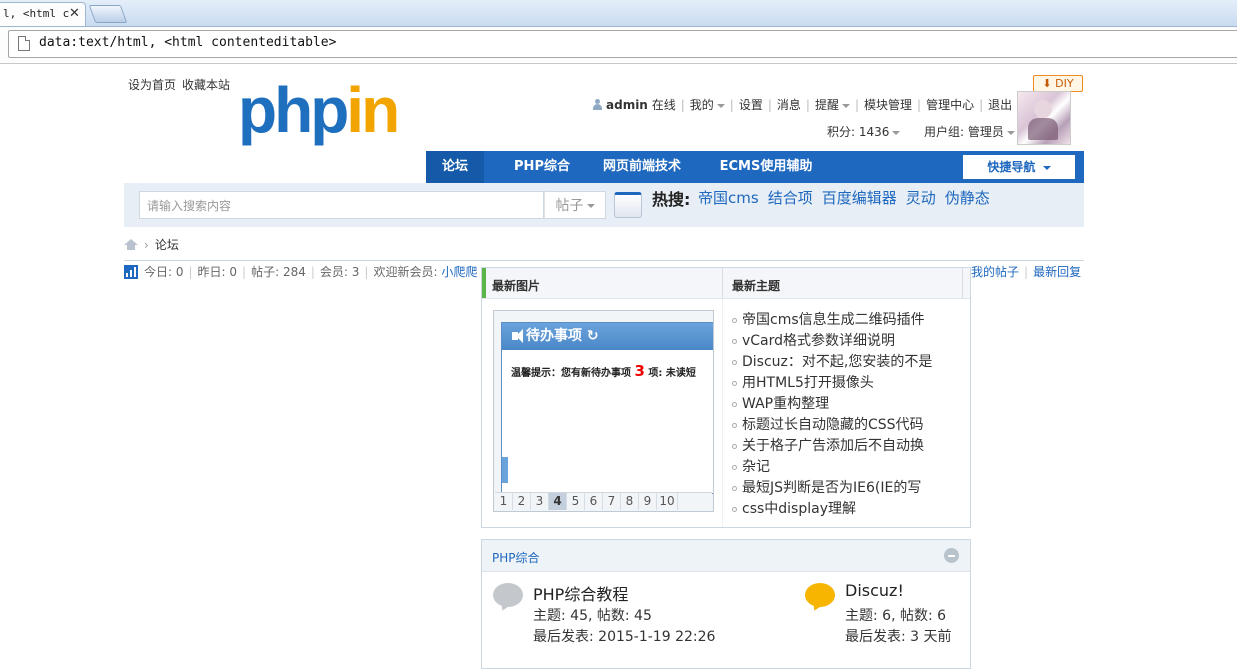 This screenshot has width=1237, height=669. I want to click on url-text: data:text/html, <html contenteditable>, so click(187, 42).